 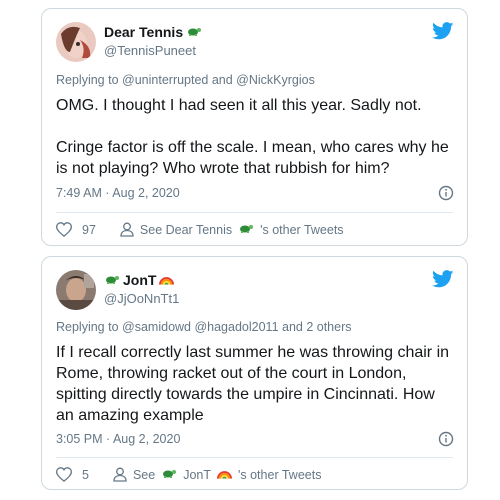 What do you see at coordinates (144, 474) in the screenshot?
I see `see-other-tweets-prefix: See` at bounding box center [144, 474].